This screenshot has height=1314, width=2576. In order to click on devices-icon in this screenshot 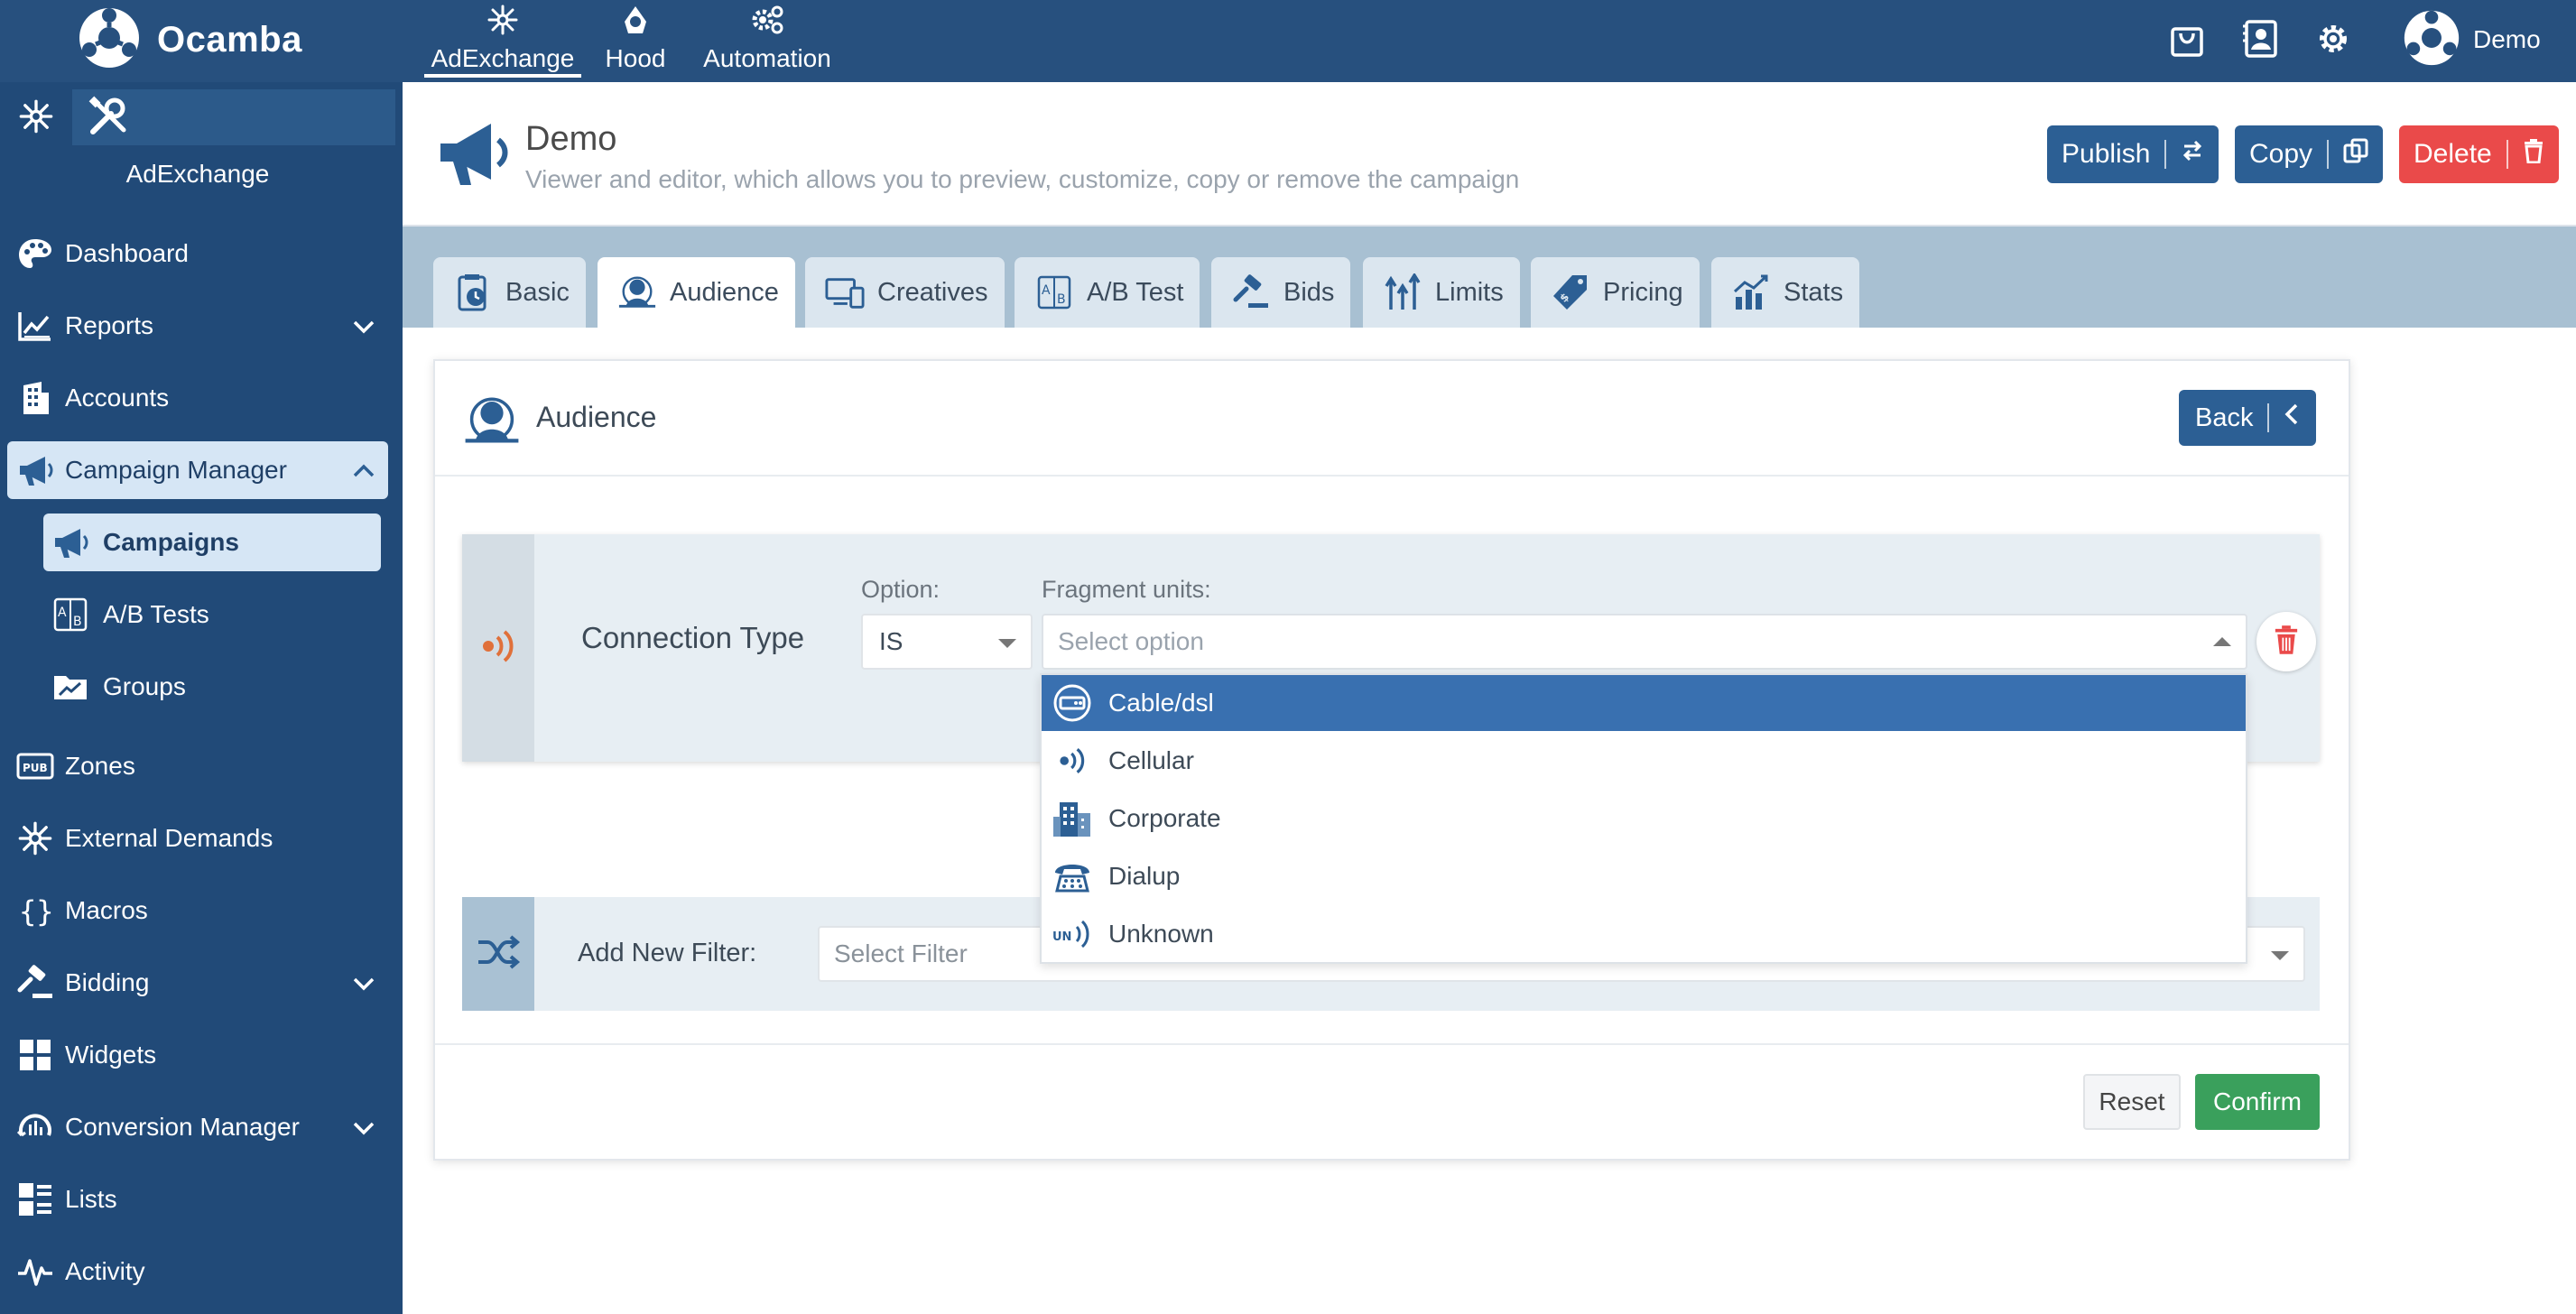, I will do `click(845, 292)`.